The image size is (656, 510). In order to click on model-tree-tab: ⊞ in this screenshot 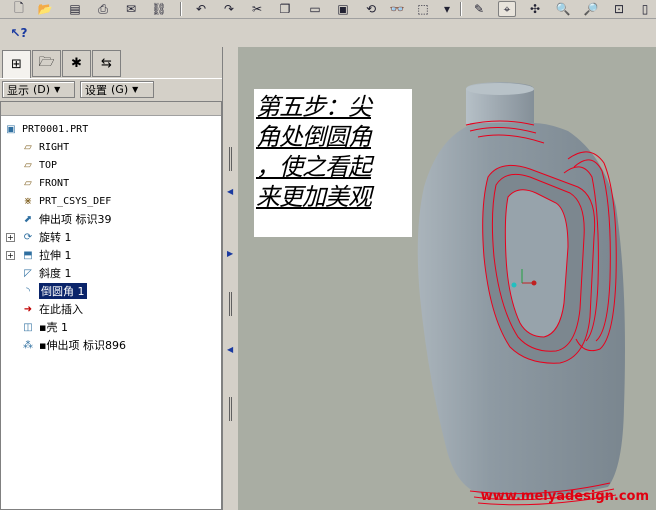, I will do `click(16, 64)`.